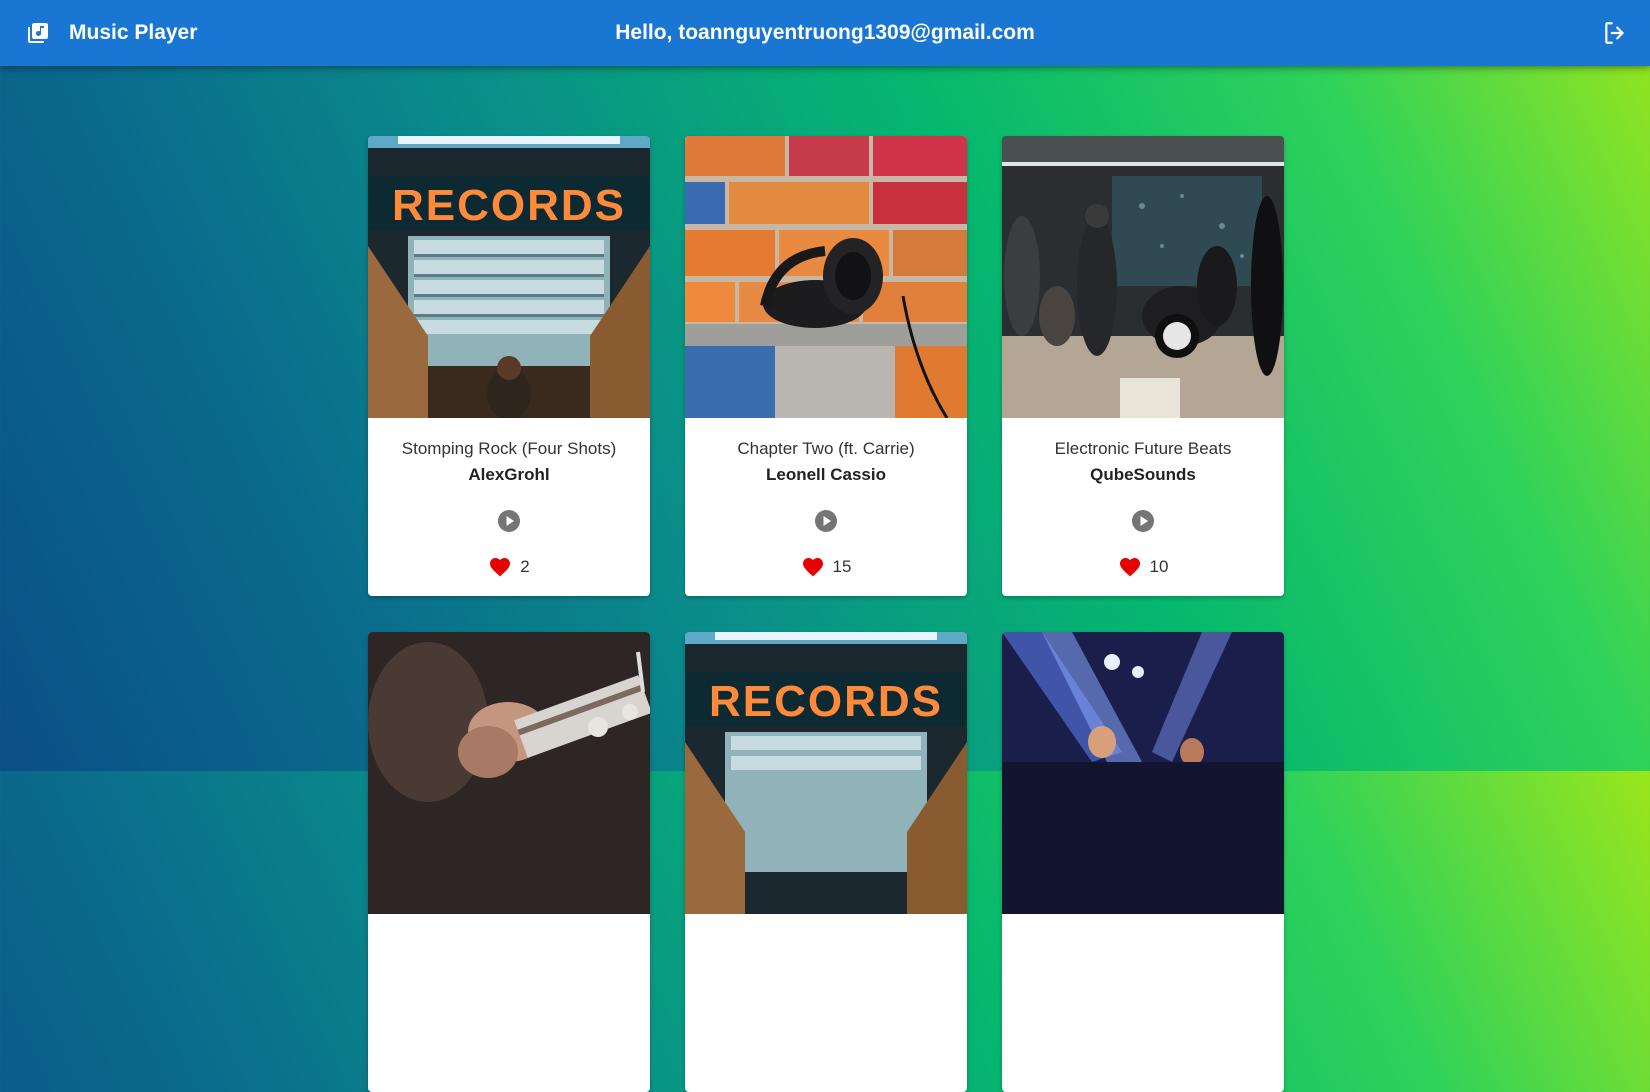 The width and height of the screenshot is (1650, 1092). I want to click on user-greeting: Hello, toannguyentruong1309@gmail.com, so click(825, 32).